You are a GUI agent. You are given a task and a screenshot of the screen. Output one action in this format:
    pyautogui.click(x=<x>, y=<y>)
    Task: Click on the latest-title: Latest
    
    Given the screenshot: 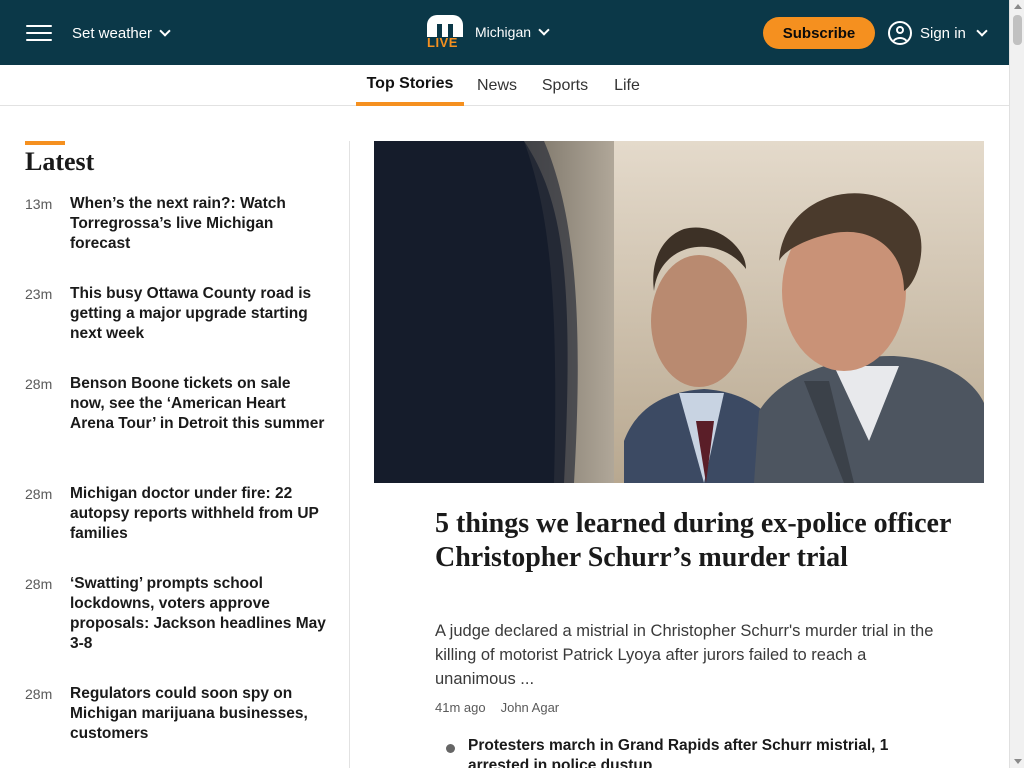 What is the action you would take?
    pyautogui.click(x=60, y=161)
    